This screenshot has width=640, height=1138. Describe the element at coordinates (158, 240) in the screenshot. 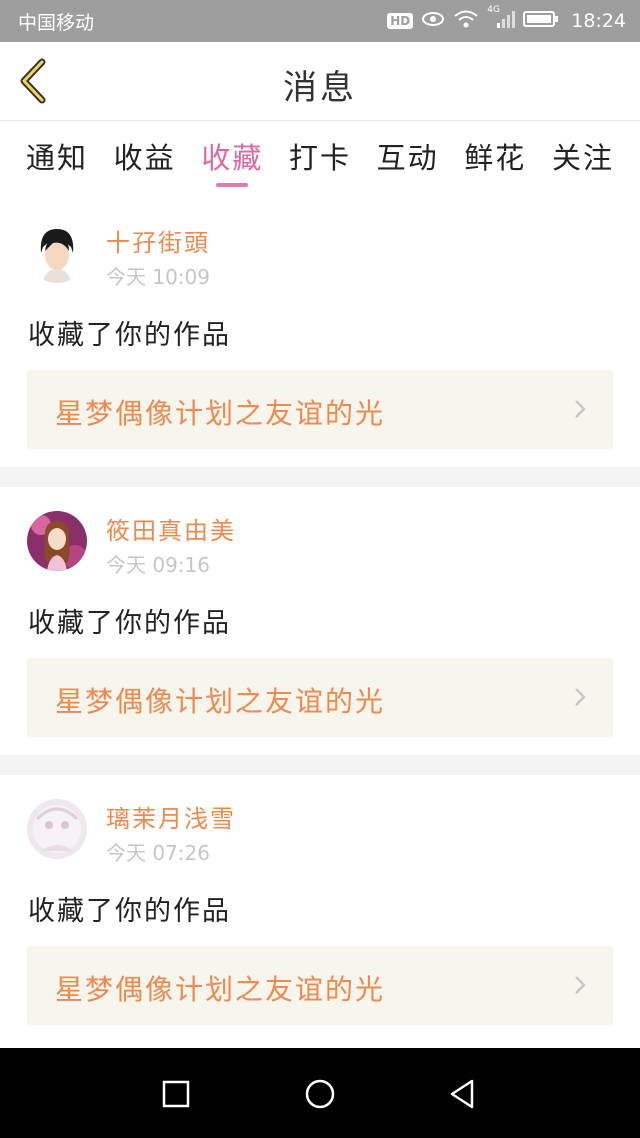

I see `user-name: 十孖街頭` at that location.